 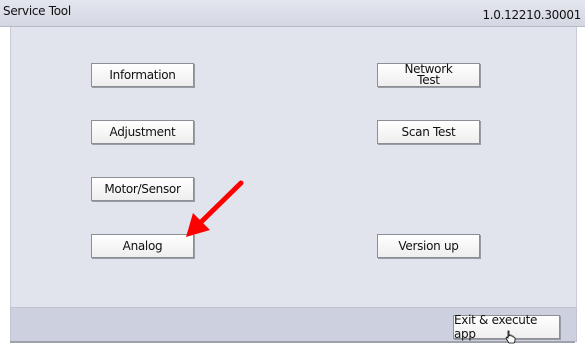 I want to click on information-button-label: Information, so click(x=142, y=74).